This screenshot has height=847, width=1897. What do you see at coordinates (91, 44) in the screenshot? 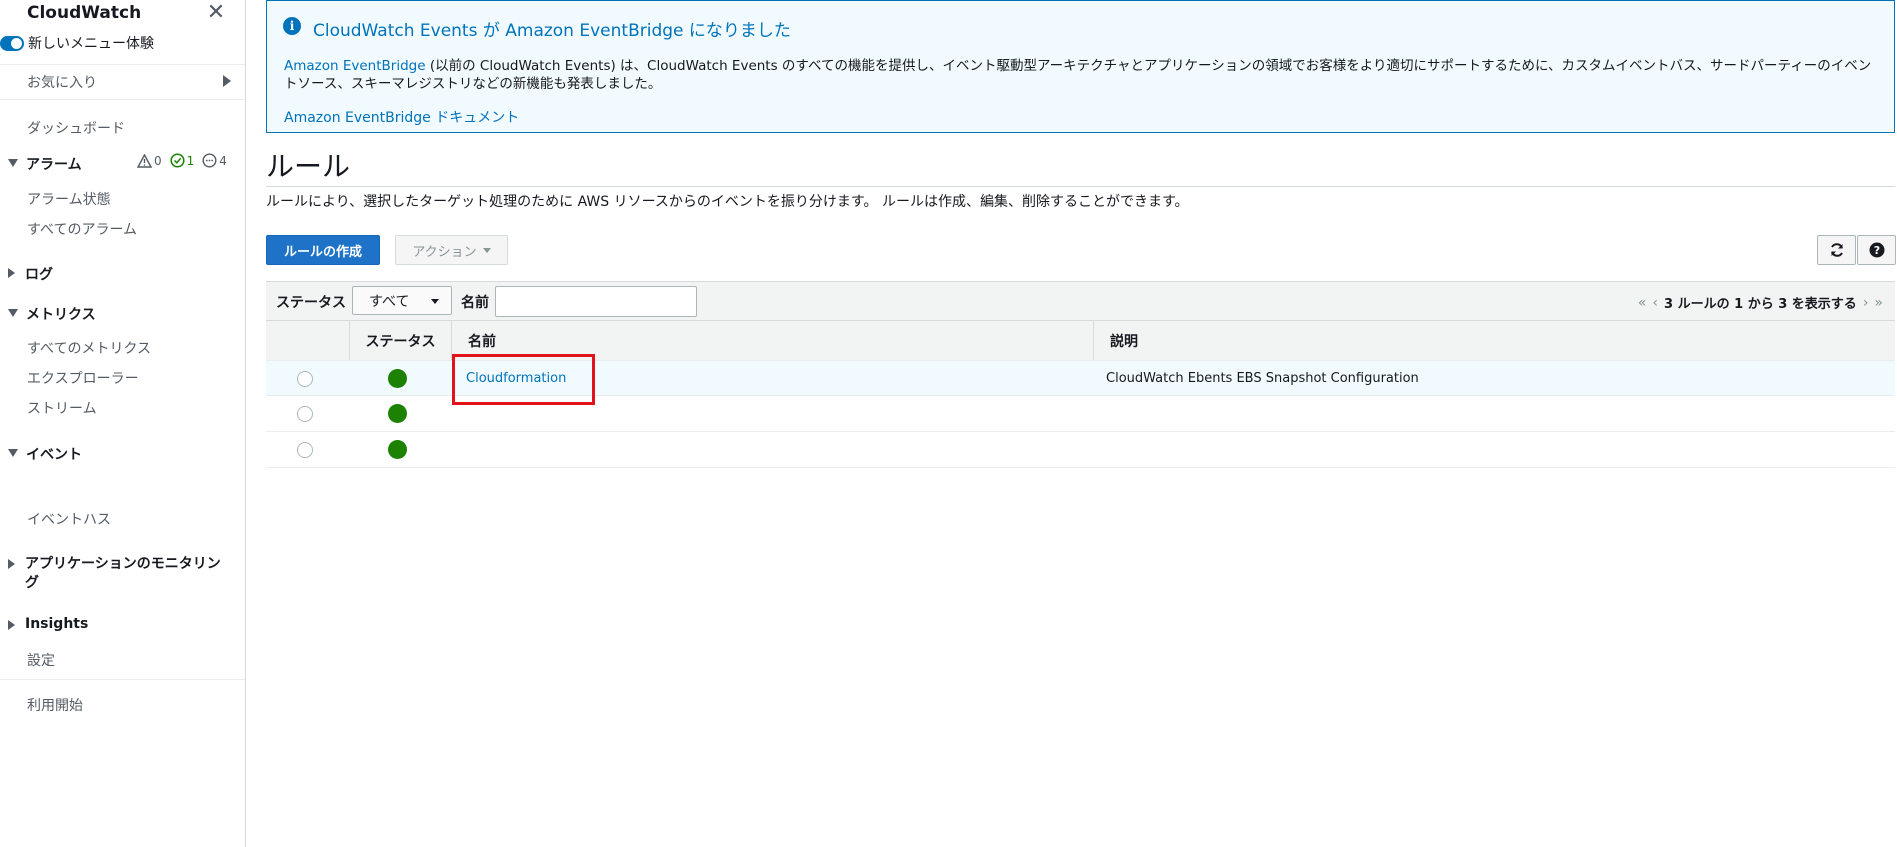
I see `new-menu-label: 新しいメニュー体験` at bounding box center [91, 44].